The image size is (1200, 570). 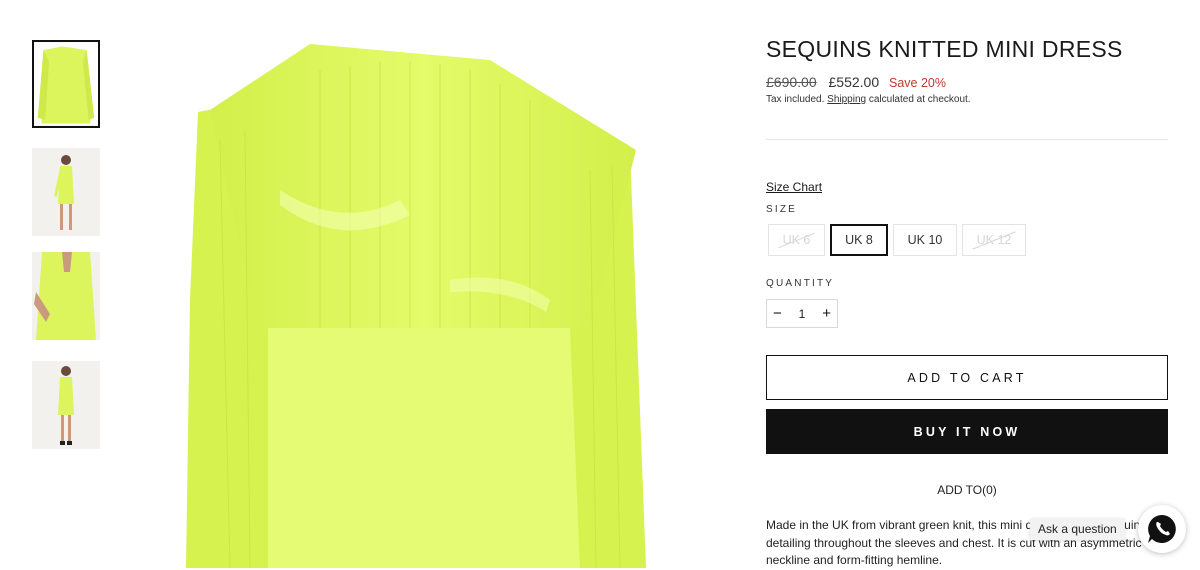 I want to click on size-option-uk6: UK 6, so click(x=796, y=240).